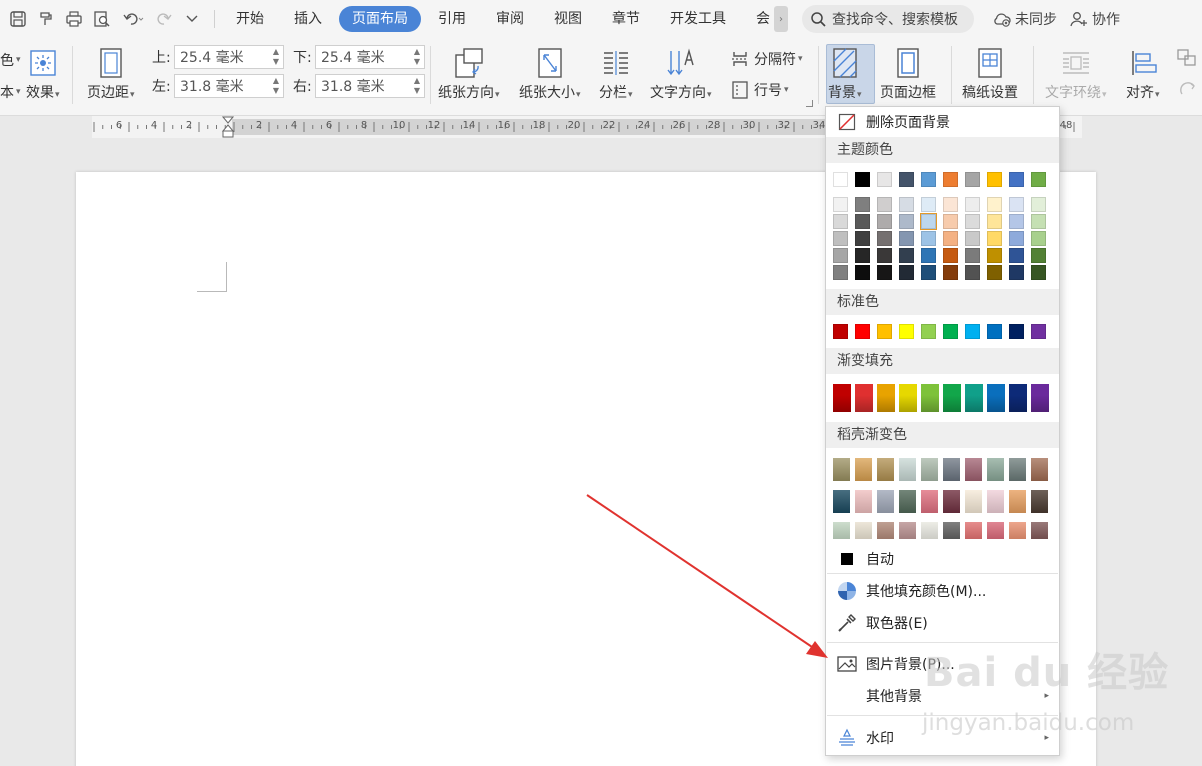 This screenshot has height=766, width=1202. What do you see at coordinates (1189, 90) in the screenshot?
I see `rotate-button` at bounding box center [1189, 90].